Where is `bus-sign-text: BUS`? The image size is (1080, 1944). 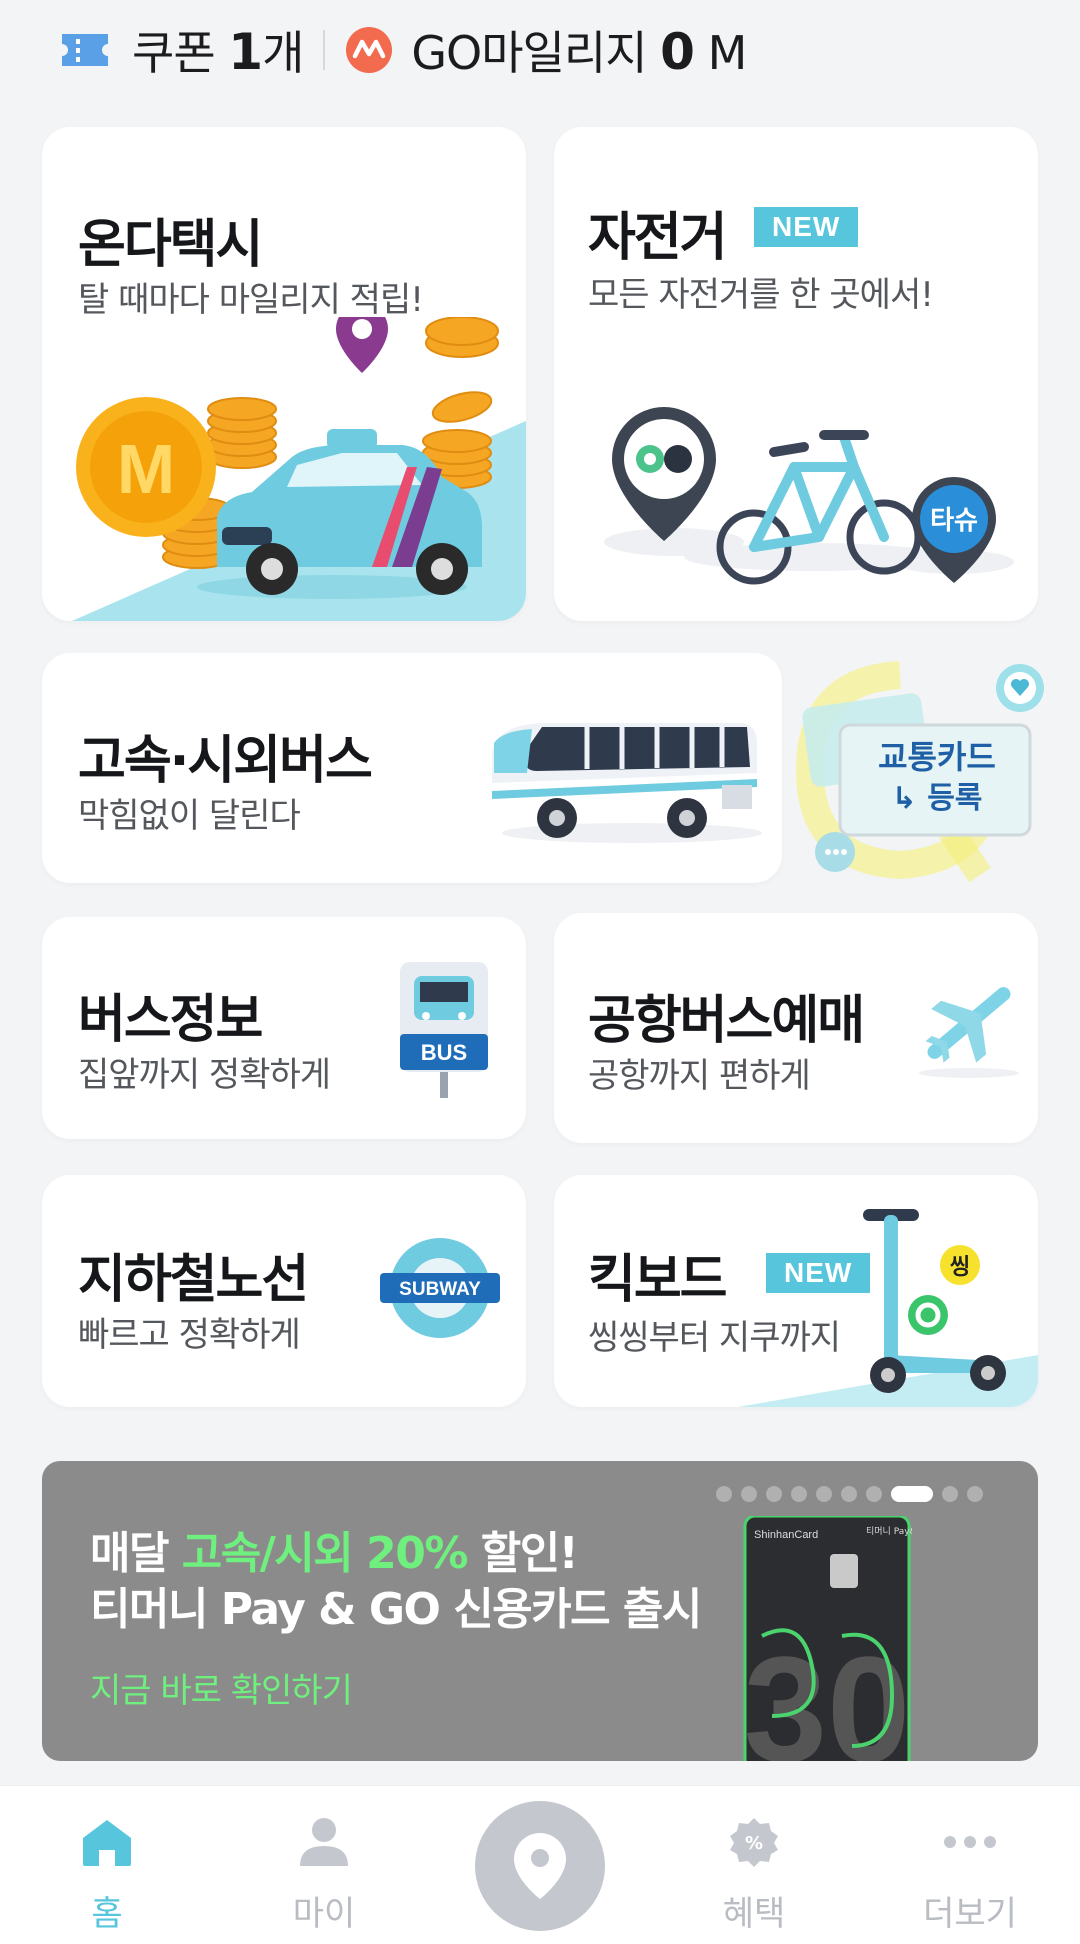 bus-sign-text: BUS is located at coordinates (444, 1052).